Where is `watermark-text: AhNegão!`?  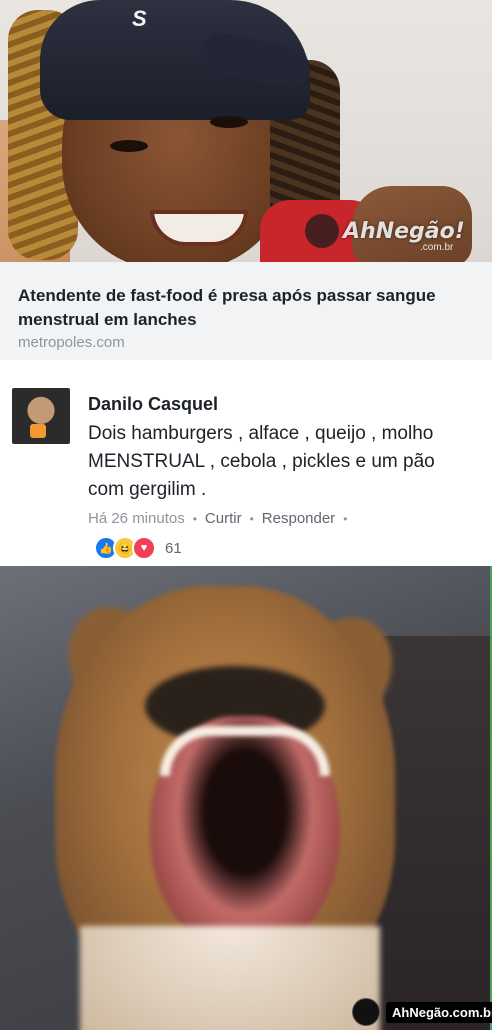
watermark-text: AhNegão! is located at coordinates (404, 231).